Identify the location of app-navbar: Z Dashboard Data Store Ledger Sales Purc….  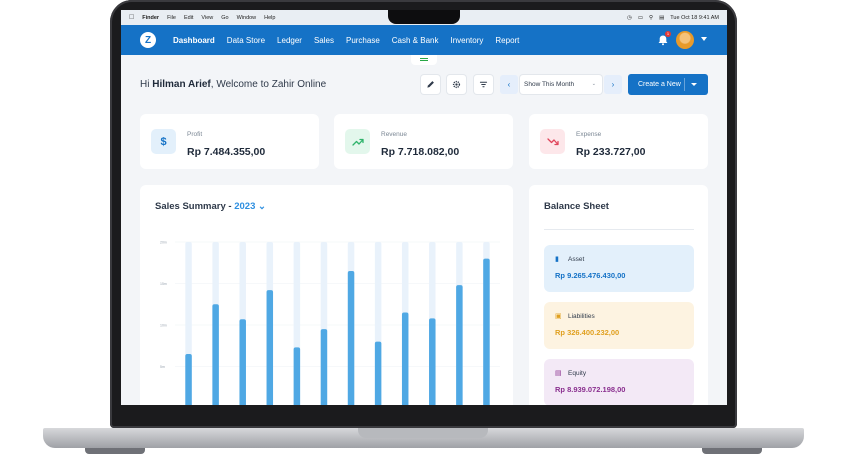
(424, 40).